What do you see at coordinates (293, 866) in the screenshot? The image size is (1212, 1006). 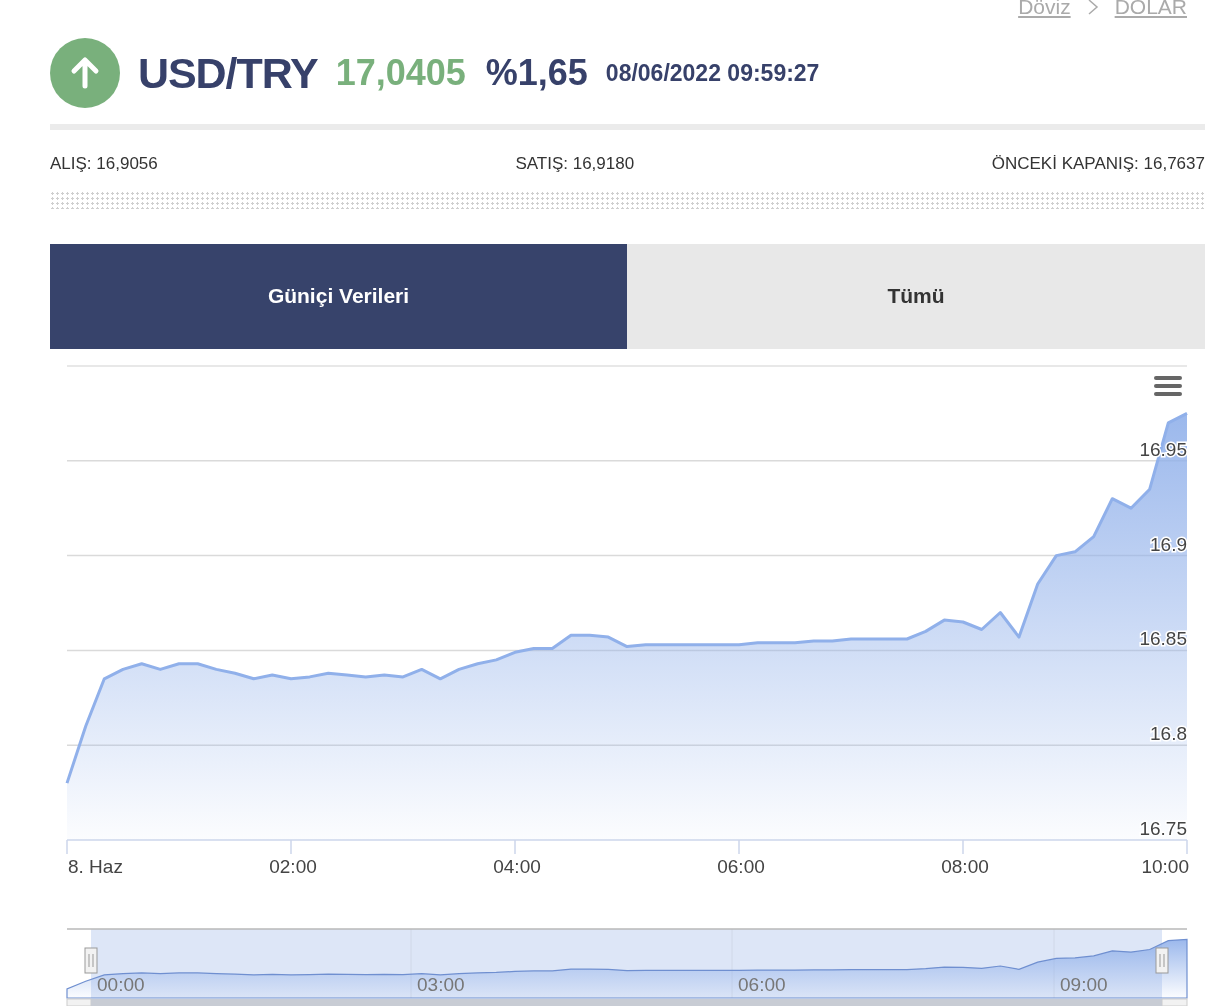 I see `x-tick-label: 02:00` at bounding box center [293, 866].